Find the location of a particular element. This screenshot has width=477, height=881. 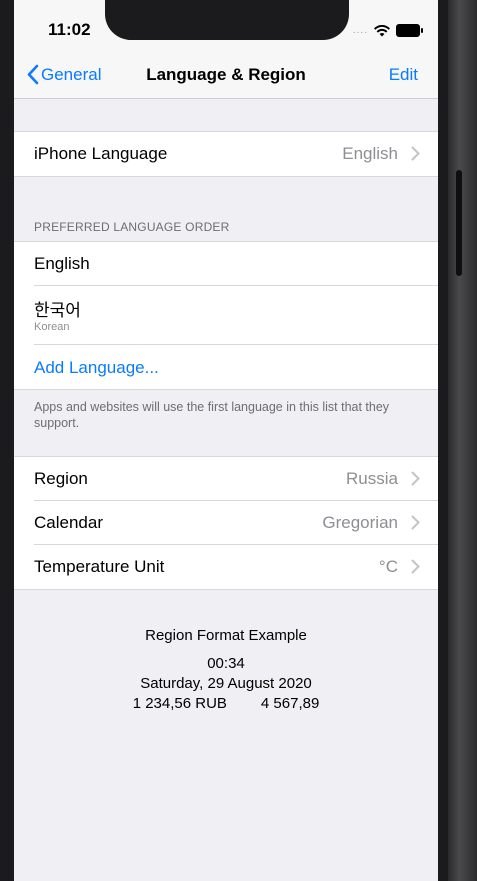

calendar-value: Gregorian is located at coordinates (360, 522).